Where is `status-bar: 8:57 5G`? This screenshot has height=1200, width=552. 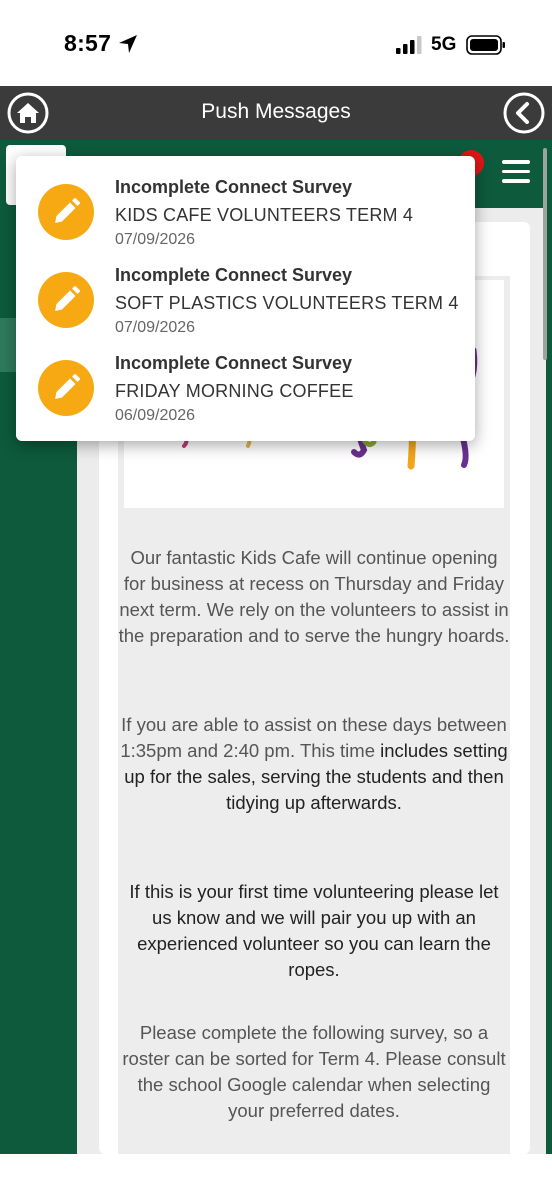 status-bar: 8:57 5G is located at coordinates (276, 43).